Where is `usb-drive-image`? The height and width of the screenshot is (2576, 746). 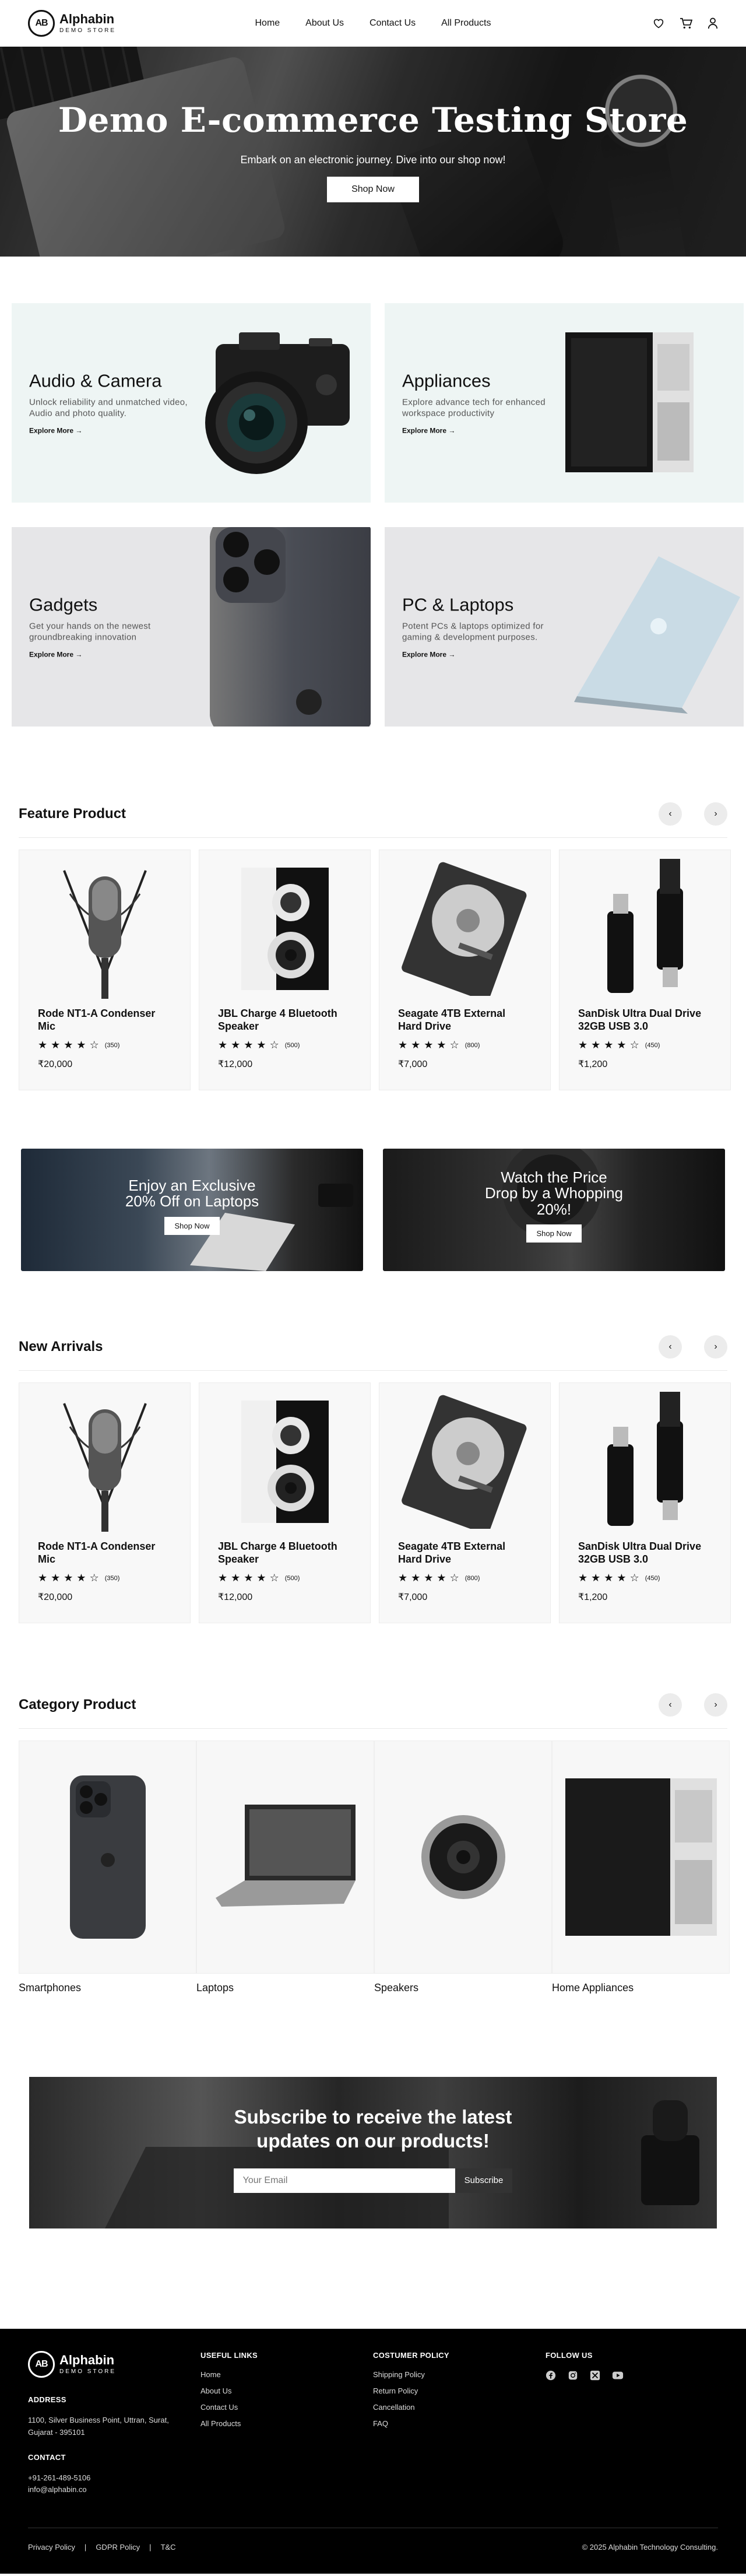 usb-drive-image is located at coordinates (645, 929).